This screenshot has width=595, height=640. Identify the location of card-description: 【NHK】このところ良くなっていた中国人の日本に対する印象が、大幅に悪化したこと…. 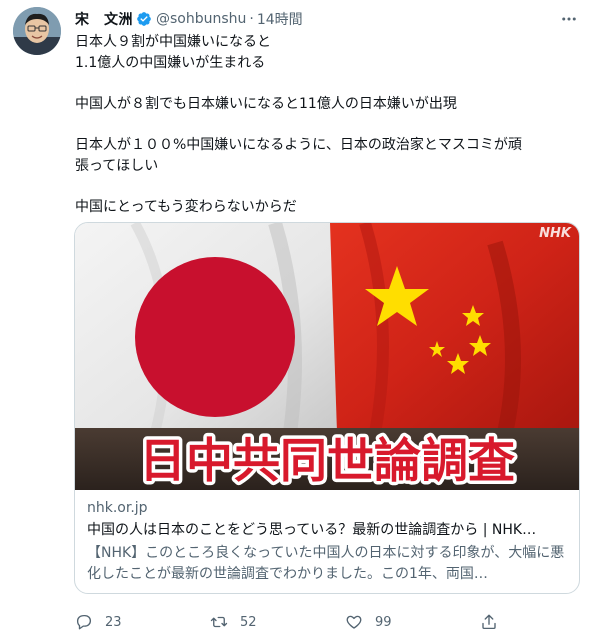
(326, 563).